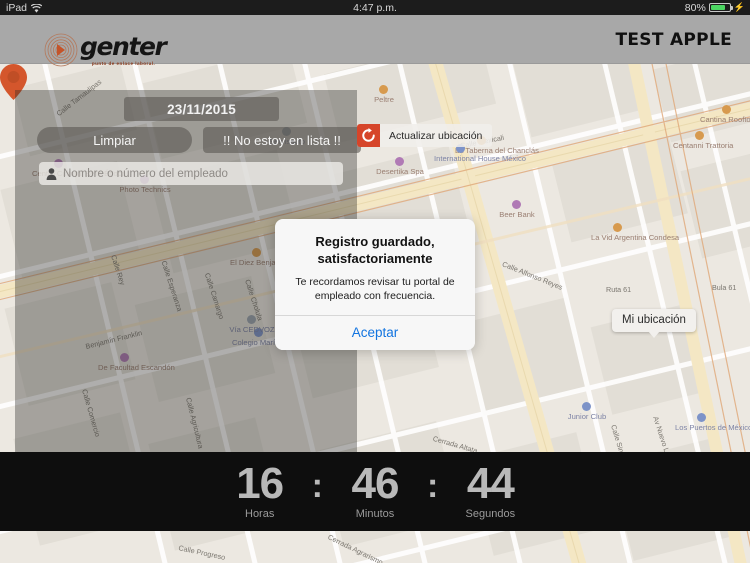 The height and width of the screenshot is (563, 750). Describe the element at coordinates (61, 50) in the screenshot. I see `igenter-target-logo-icon` at that location.